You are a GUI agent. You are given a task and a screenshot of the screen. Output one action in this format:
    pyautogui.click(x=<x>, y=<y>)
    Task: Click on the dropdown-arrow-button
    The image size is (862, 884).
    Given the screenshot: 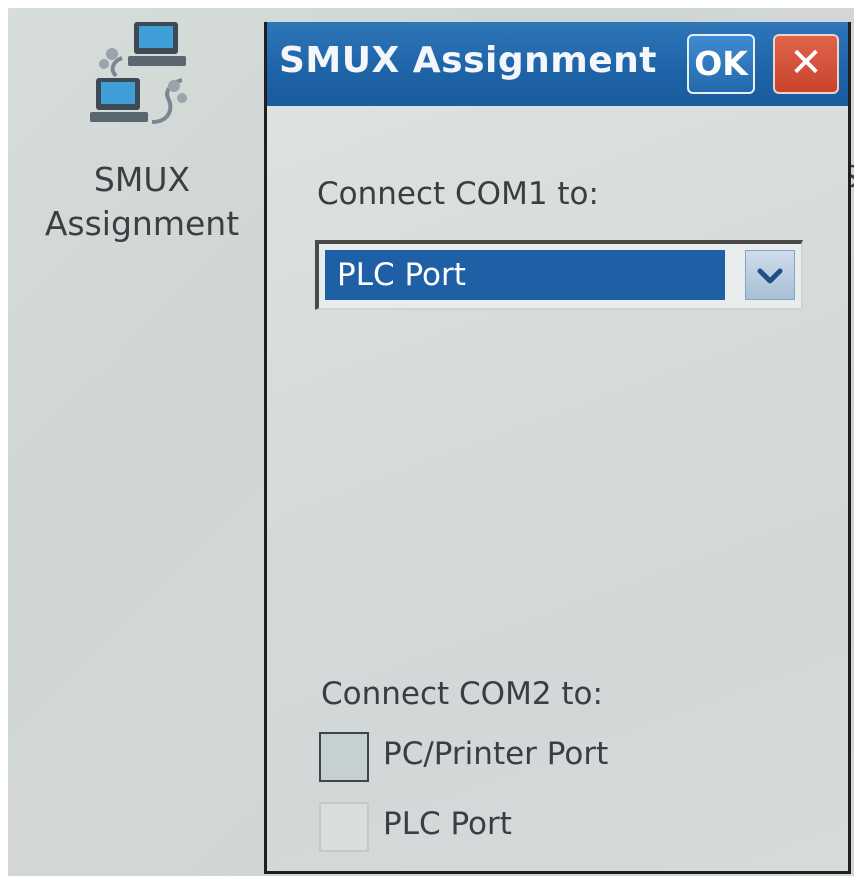 What is the action you would take?
    pyautogui.click(x=770, y=275)
    